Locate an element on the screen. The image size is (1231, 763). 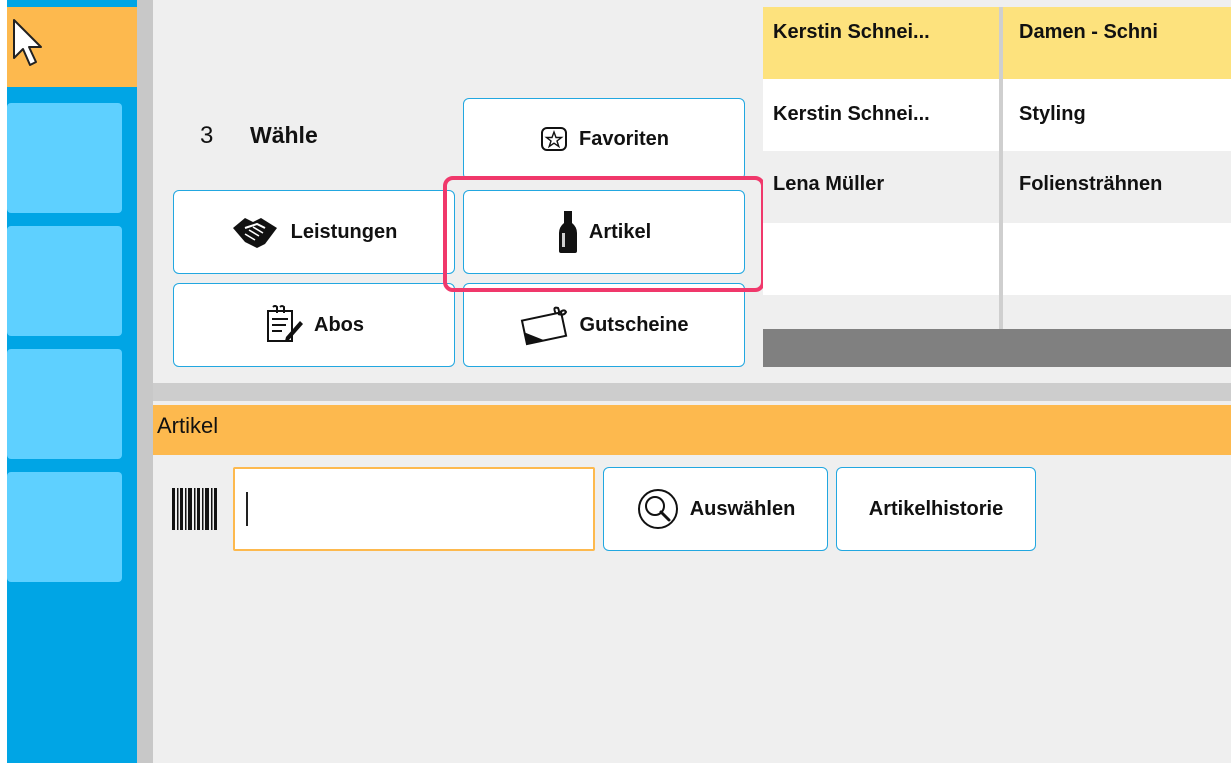
notepad-icon is located at coordinates (285, 323).